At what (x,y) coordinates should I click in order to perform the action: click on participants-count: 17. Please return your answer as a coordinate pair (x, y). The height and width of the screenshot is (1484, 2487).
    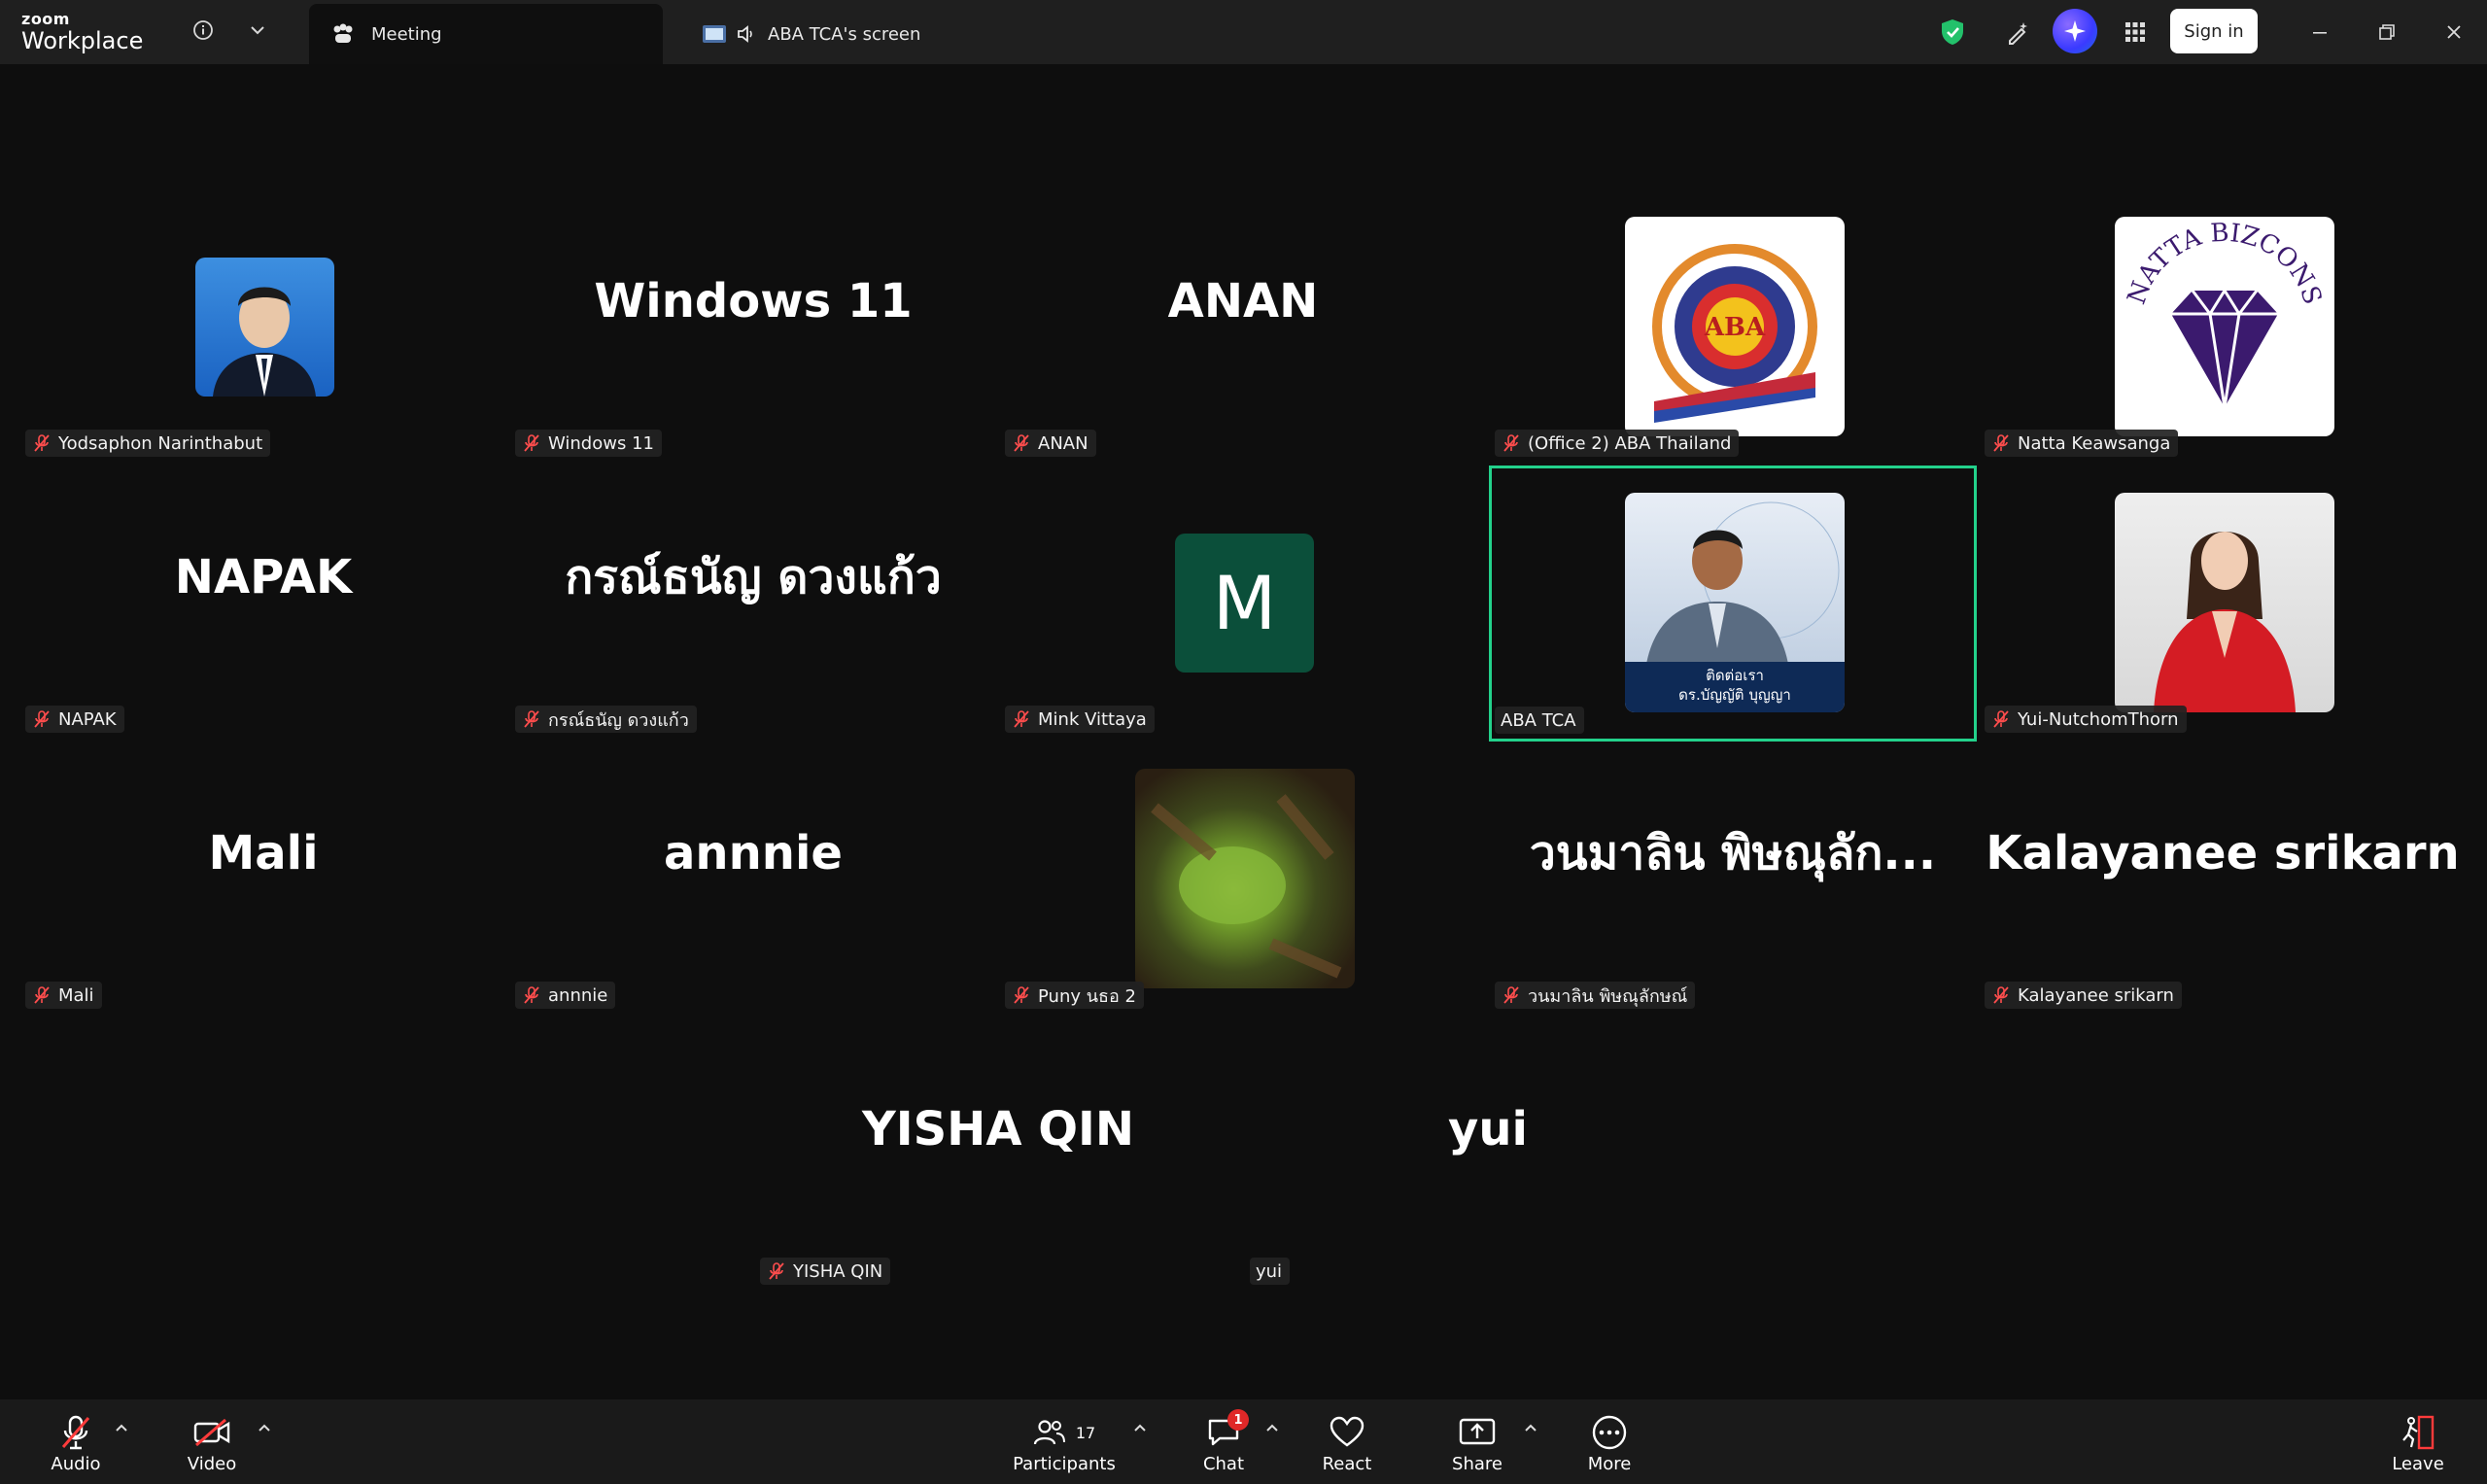
    Looking at the image, I should click on (1086, 1432).